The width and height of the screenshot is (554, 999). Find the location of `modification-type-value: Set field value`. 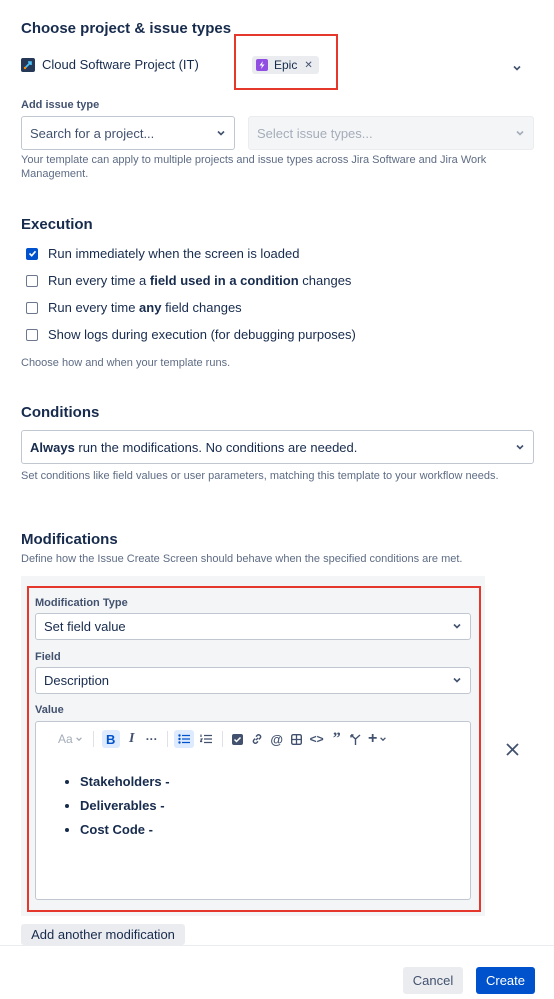

modification-type-value: Set field value is located at coordinates (85, 626).